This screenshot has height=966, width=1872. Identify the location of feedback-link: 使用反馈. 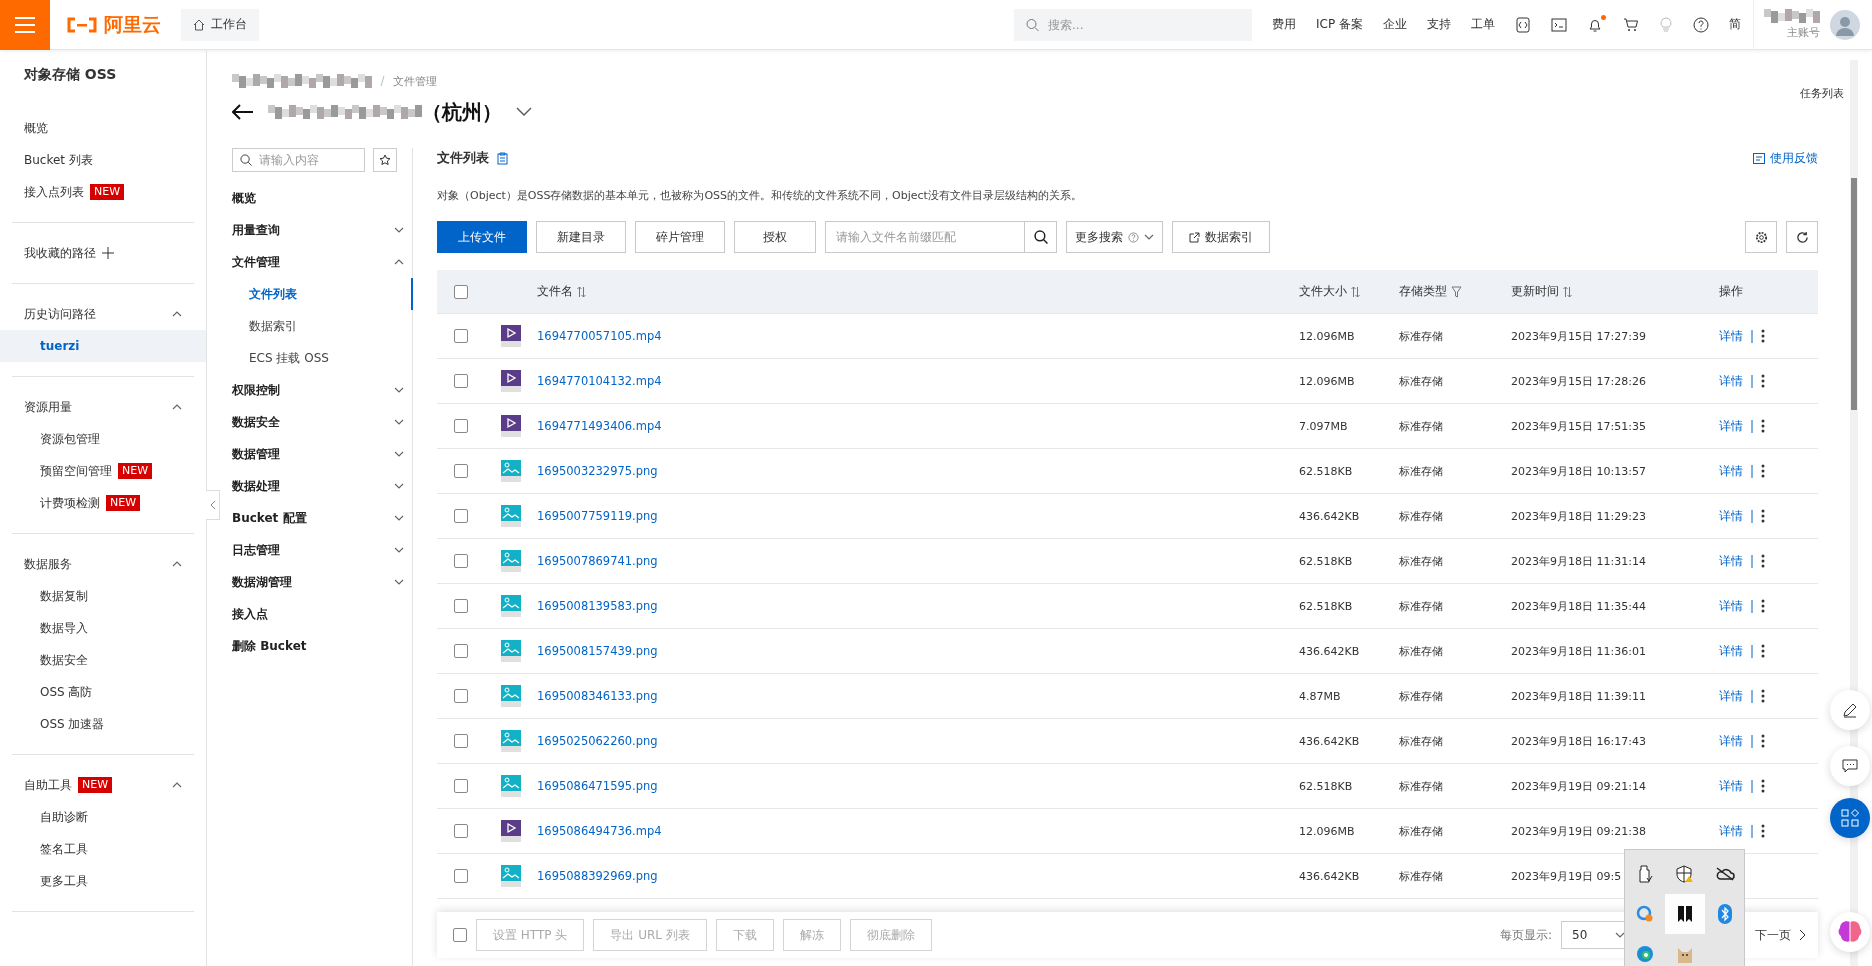
(1785, 158).